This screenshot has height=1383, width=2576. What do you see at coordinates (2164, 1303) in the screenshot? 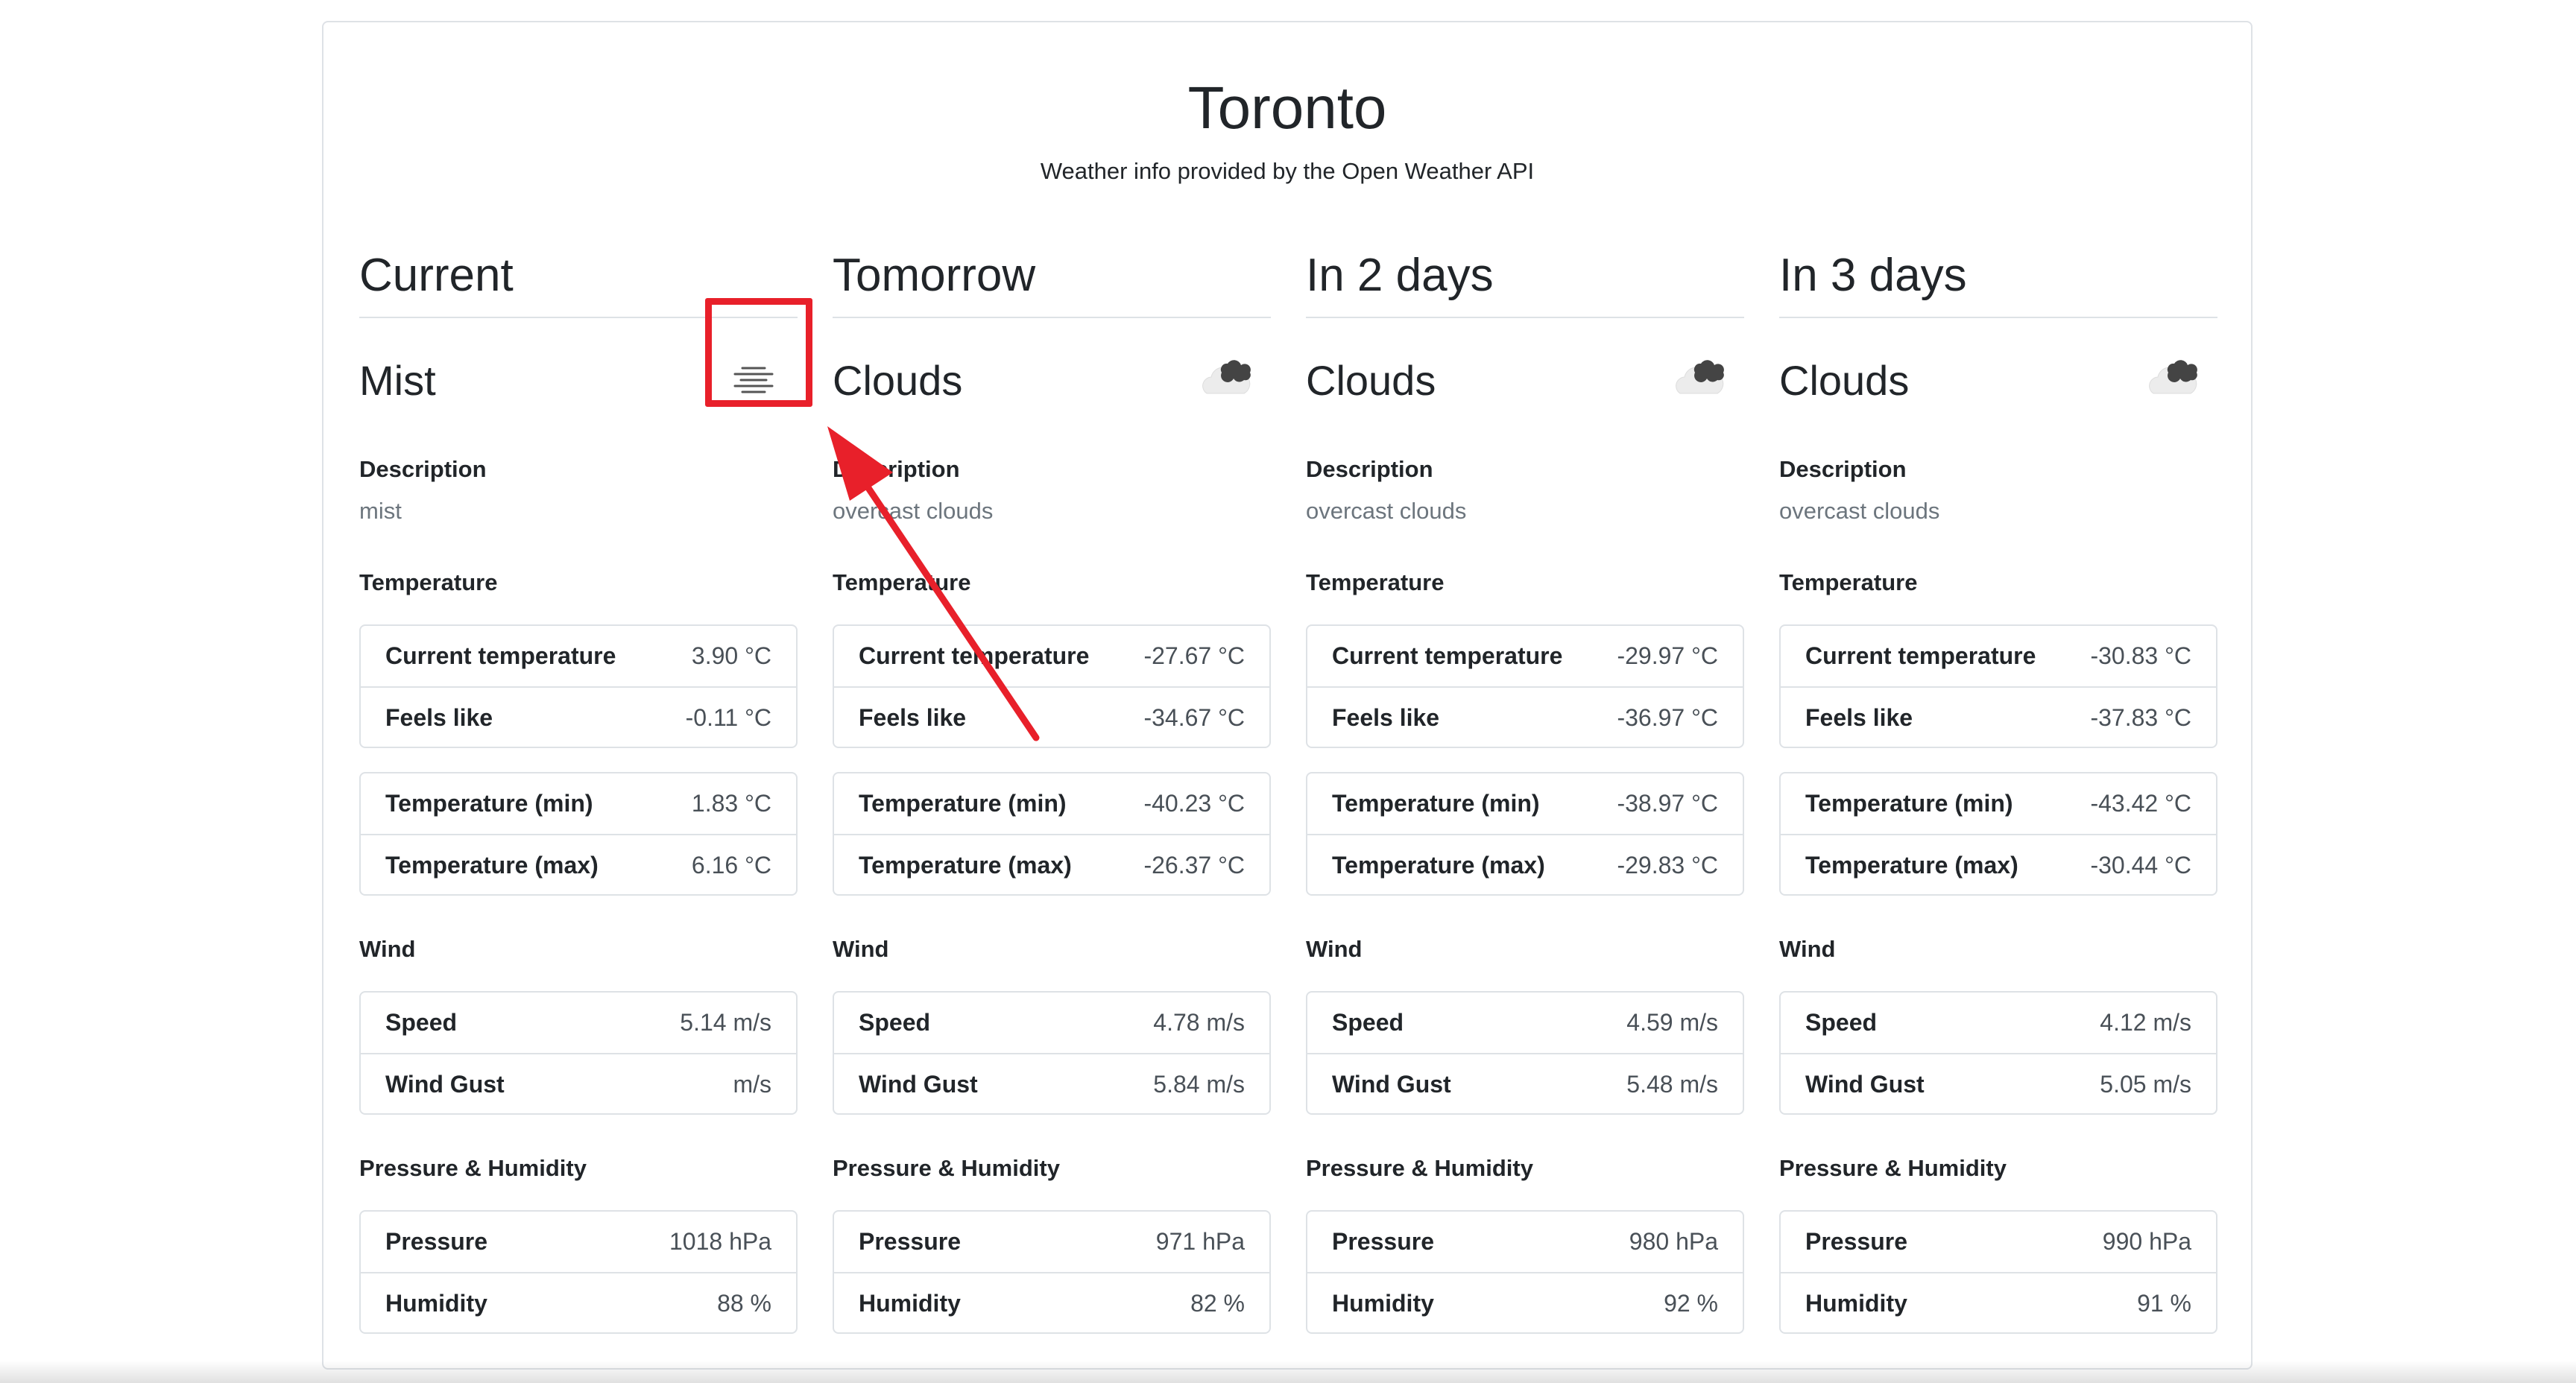
I see `humidity-value: 91 %` at bounding box center [2164, 1303].